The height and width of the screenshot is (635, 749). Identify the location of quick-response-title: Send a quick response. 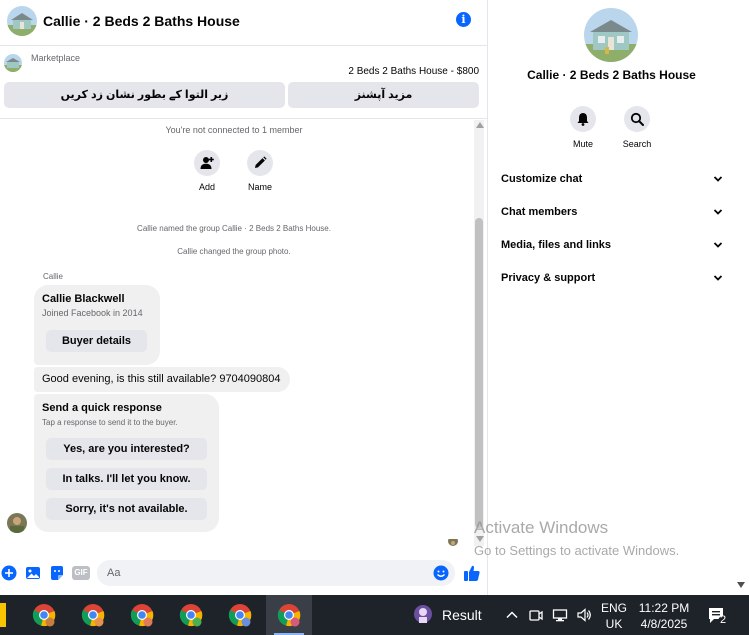
(102, 408).